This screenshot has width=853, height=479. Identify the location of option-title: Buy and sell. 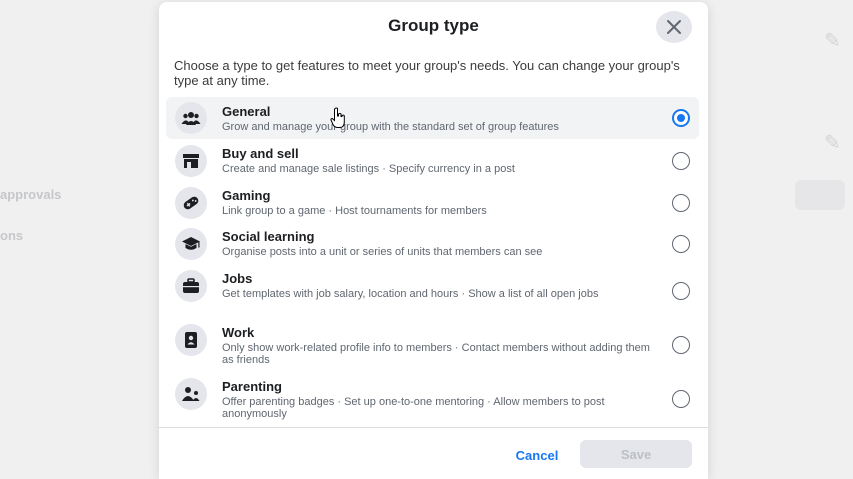
(260, 153).